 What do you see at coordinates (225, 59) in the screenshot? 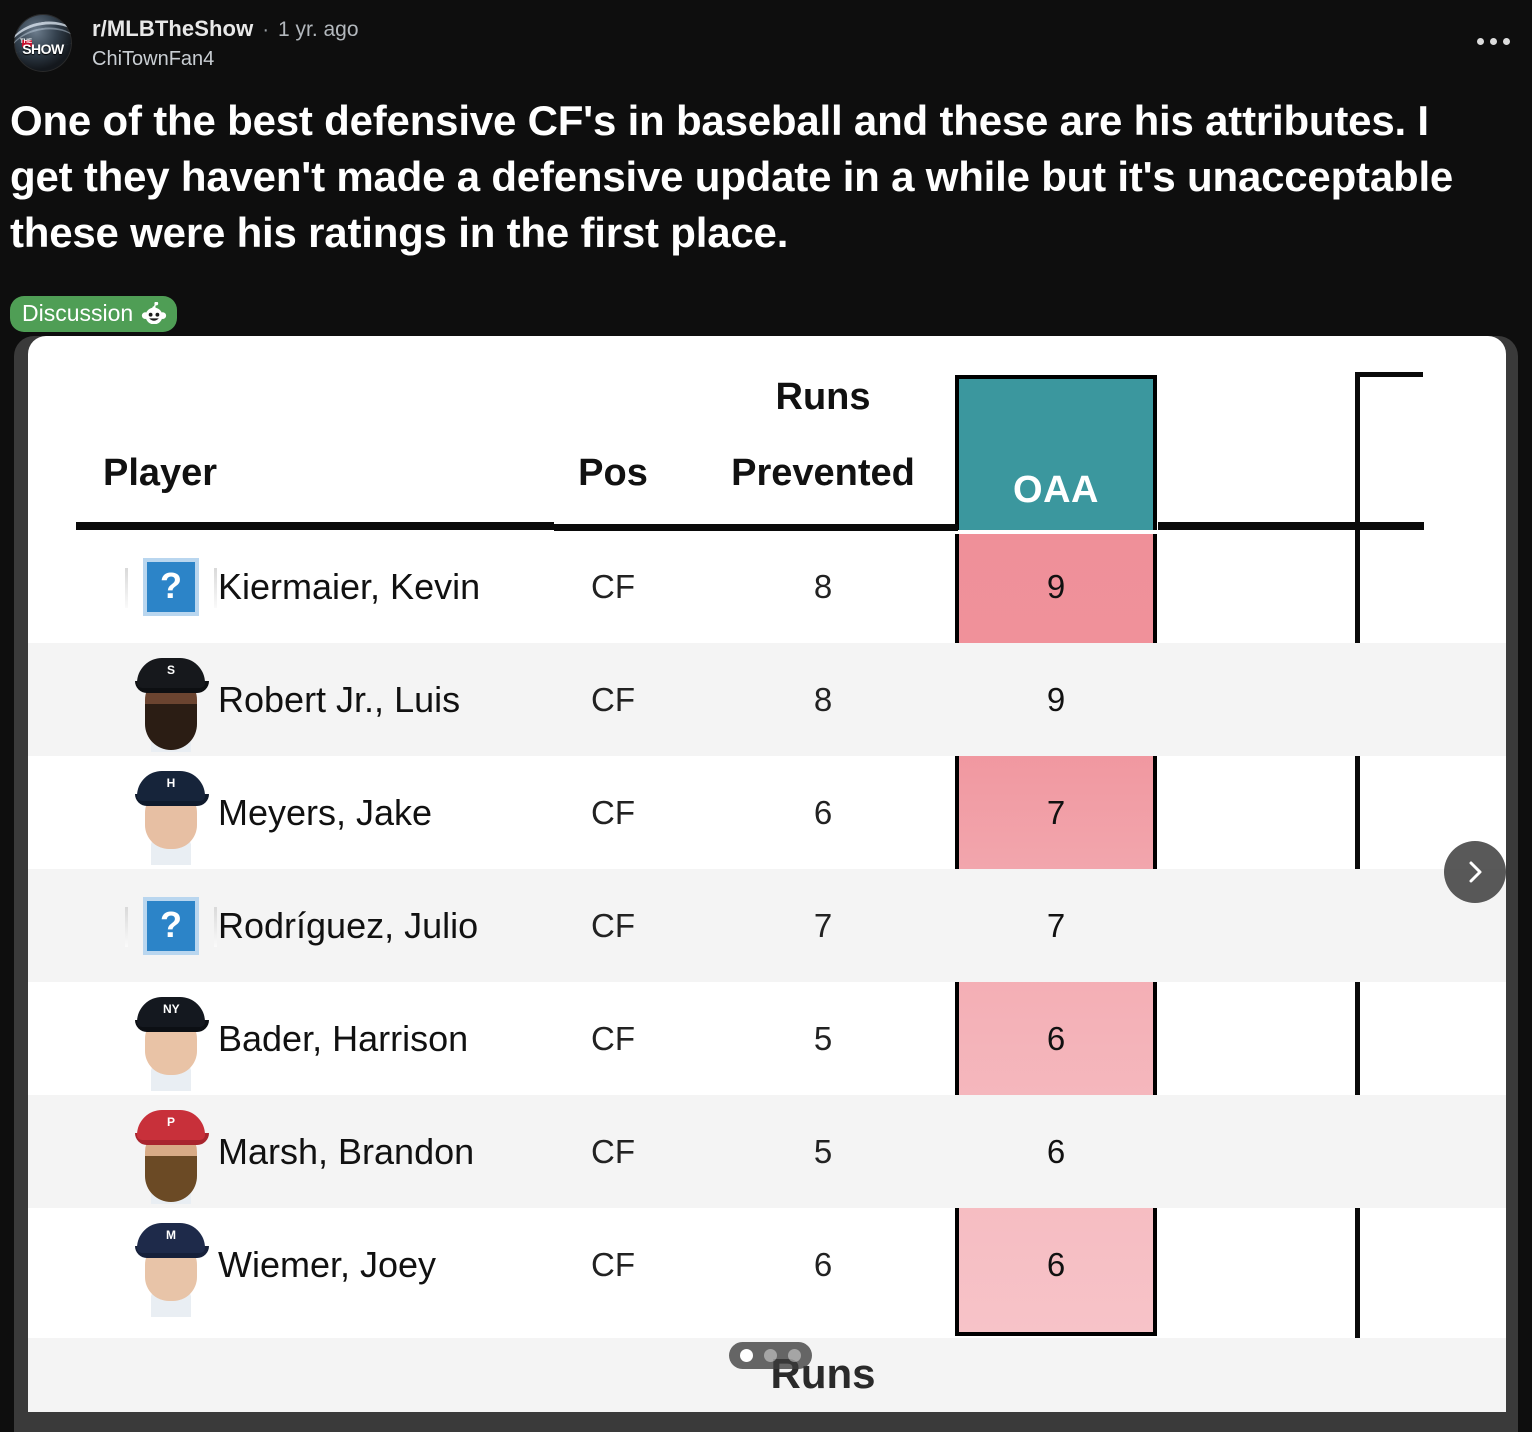
I see `post-author: ChiTownFan4` at bounding box center [225, 59].